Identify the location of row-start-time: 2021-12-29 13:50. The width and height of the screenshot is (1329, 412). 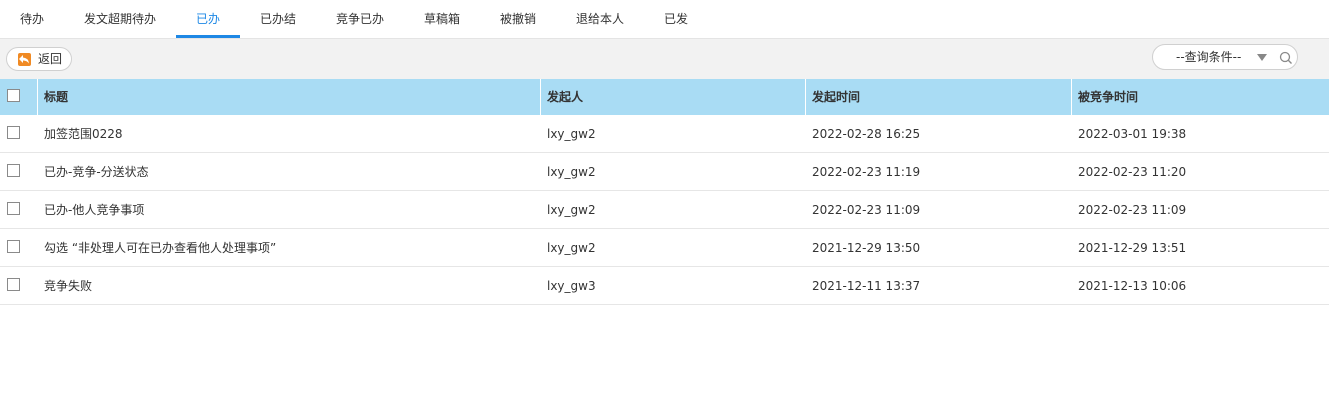
(866, 248).